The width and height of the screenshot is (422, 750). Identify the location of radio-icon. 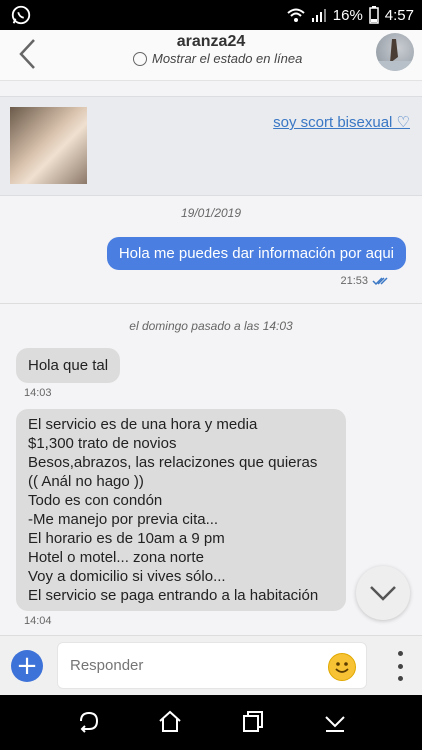
(140, 58).